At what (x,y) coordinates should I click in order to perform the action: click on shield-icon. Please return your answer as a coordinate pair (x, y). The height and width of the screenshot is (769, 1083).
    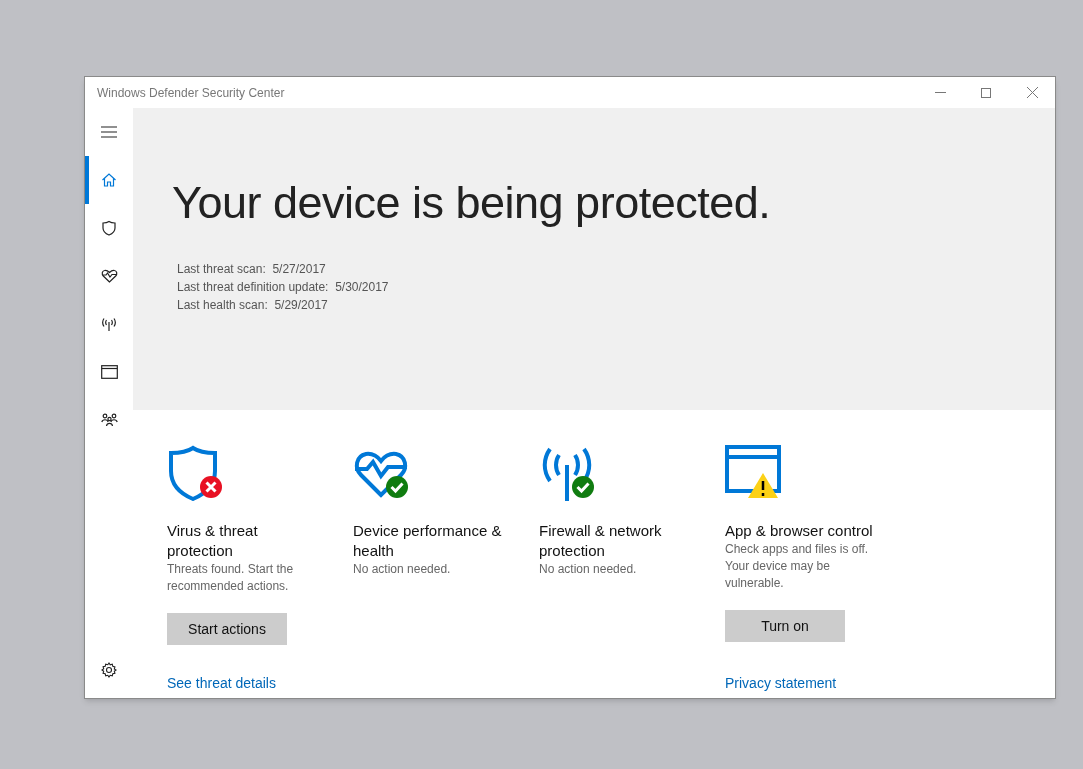
    Looking at the image, I should click on (109, 228).